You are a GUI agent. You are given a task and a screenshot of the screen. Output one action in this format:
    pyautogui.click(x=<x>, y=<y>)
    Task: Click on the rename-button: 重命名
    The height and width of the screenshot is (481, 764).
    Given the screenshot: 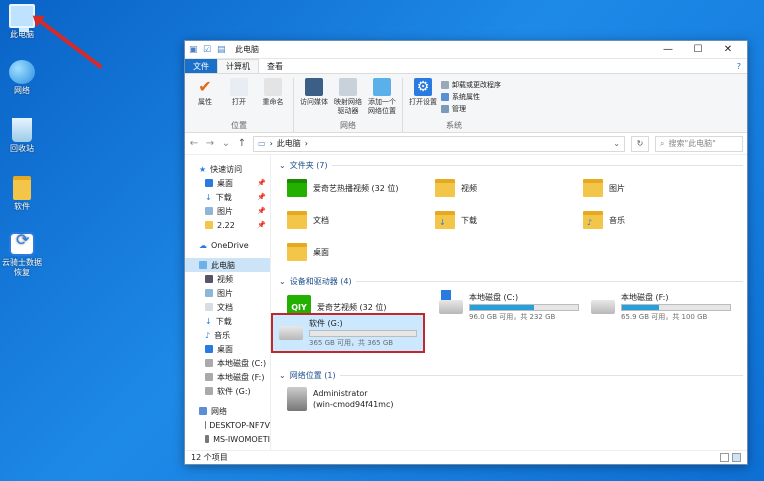 What is the action you would take?
    pyautogui.click(x=273, y=99)
    